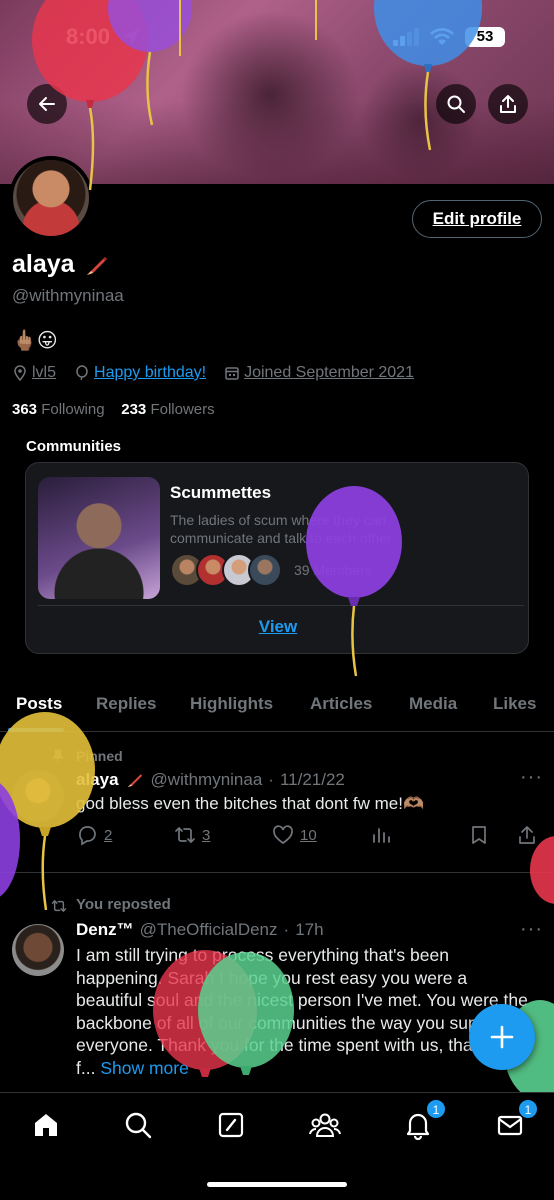 The height and width of the screenshot is (1200, 554). I want to click on profile-bio: 🖕🏽😛, so click(35, 341).